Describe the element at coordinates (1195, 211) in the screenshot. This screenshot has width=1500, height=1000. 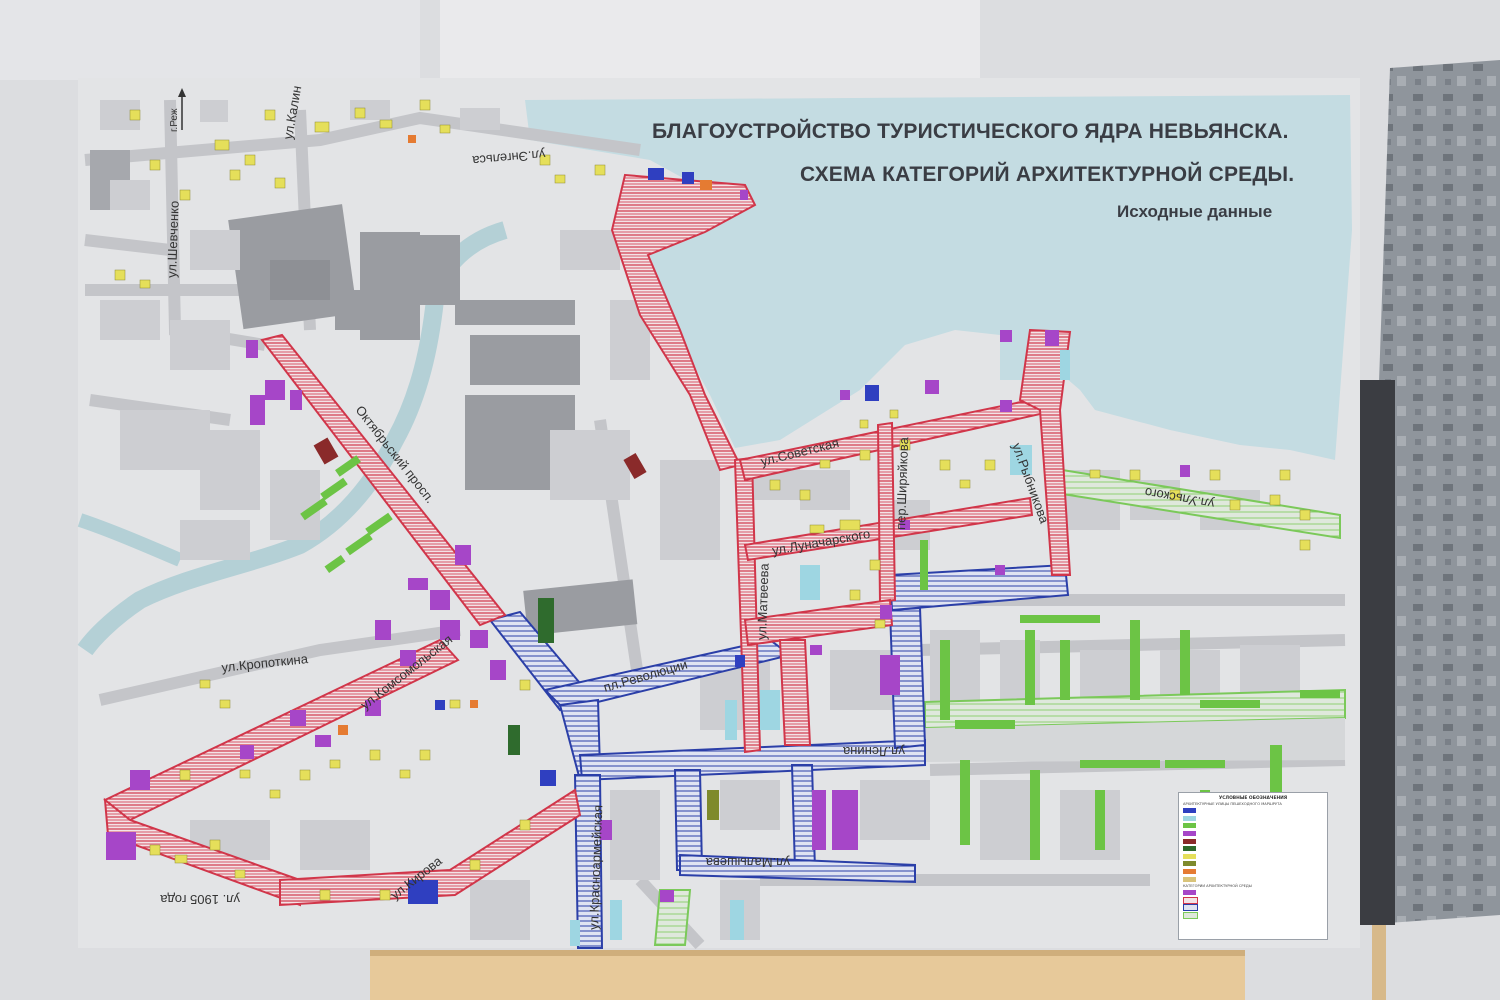
I see `subtitle: Исходные данные` at that location.